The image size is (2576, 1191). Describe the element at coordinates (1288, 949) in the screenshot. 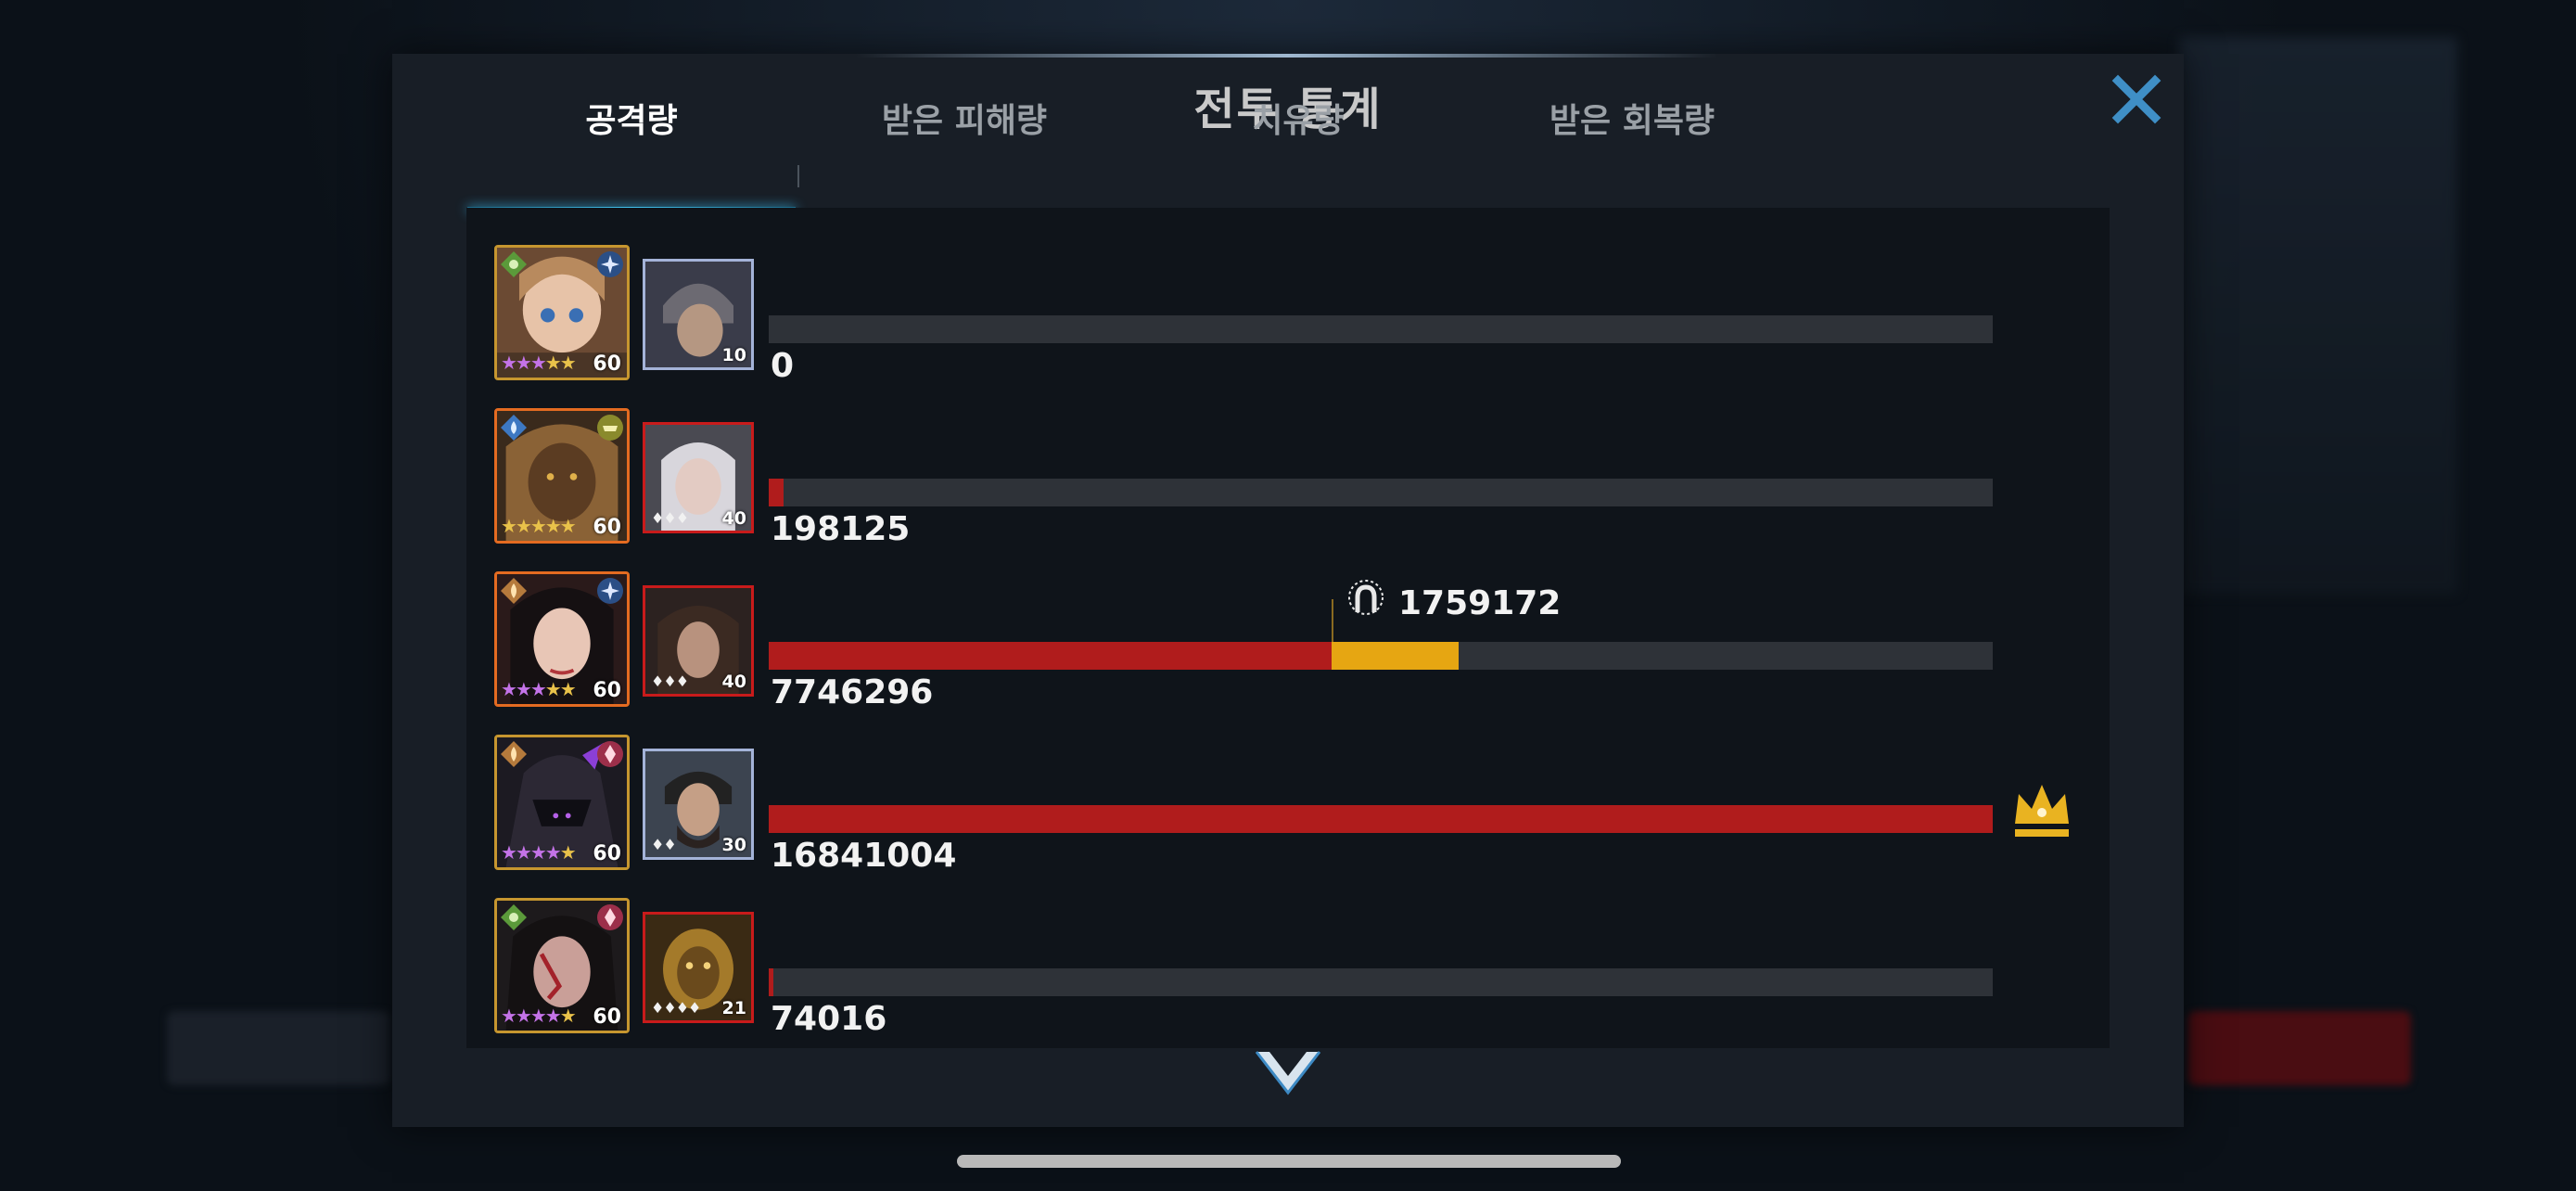

I see `list-item: ★★★★★ 60 ♦♦♦♦ 21 74016` at that location.